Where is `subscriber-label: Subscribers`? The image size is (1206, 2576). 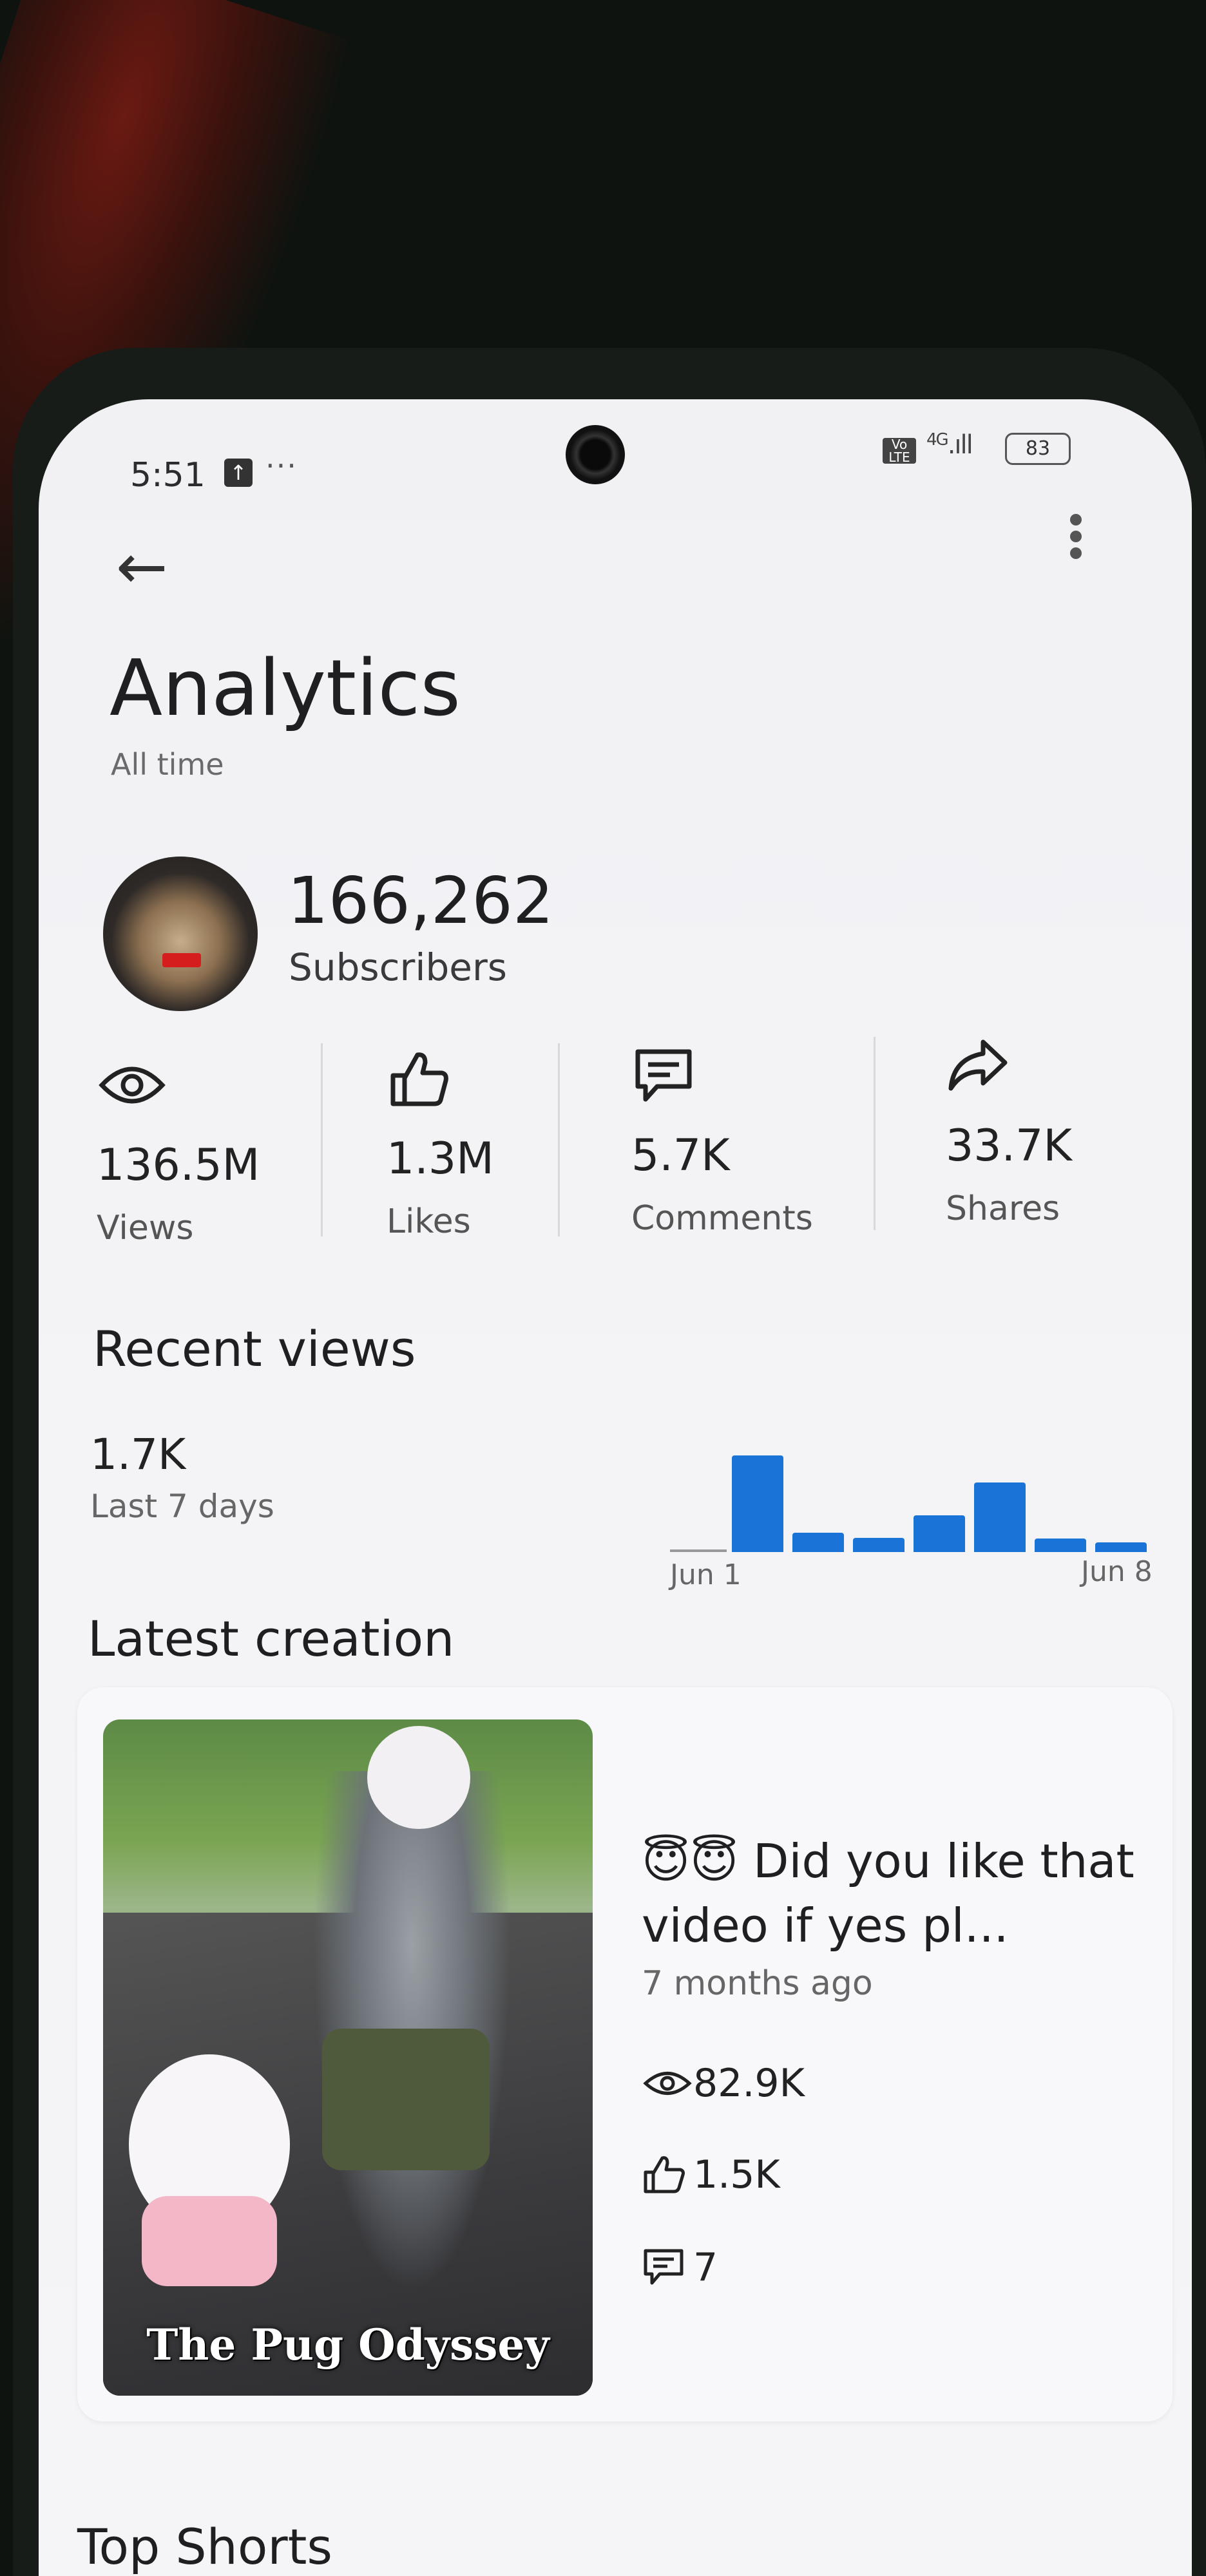
subscriber-label: Subscribers is located at coordinates (398, 967).